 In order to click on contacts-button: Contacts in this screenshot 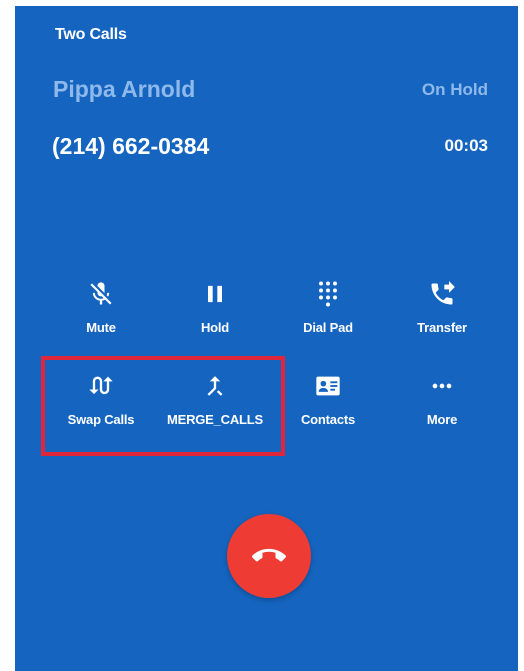, I will do `click(328, 399)`.